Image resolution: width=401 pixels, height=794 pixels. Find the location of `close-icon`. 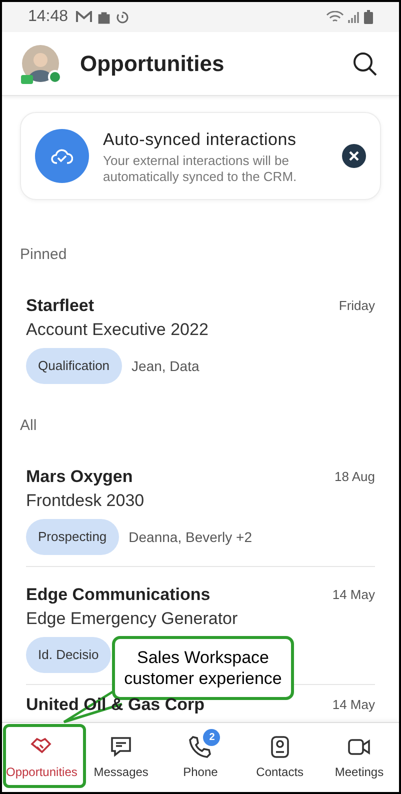

close-icon is located at coordinates (354, 156).